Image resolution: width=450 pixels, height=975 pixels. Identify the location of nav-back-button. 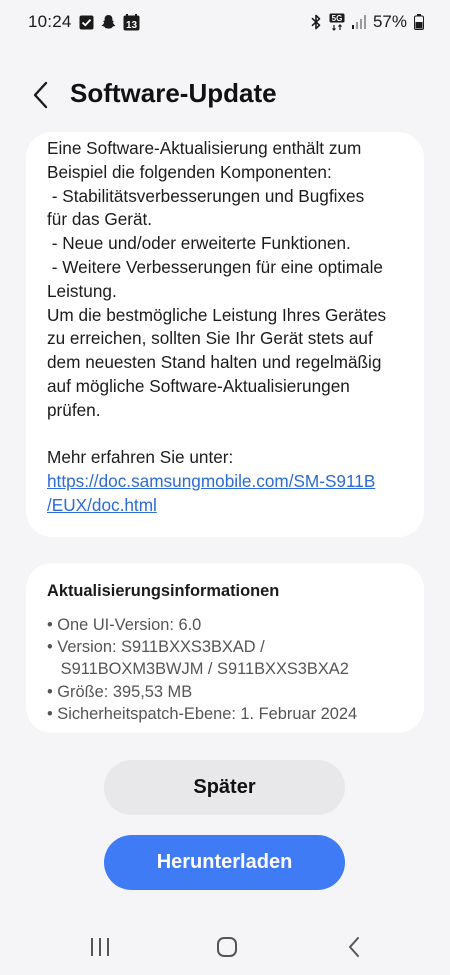
(354, 947).